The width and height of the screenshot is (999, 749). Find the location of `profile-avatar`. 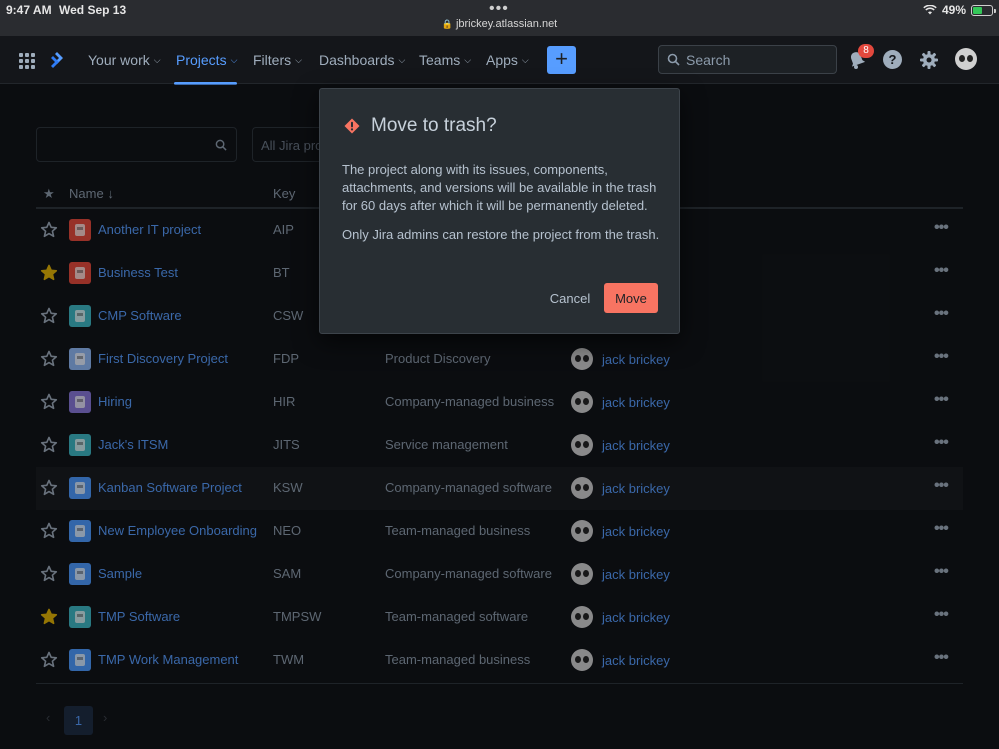

profile-avatar is located at coordinates (966, 59).